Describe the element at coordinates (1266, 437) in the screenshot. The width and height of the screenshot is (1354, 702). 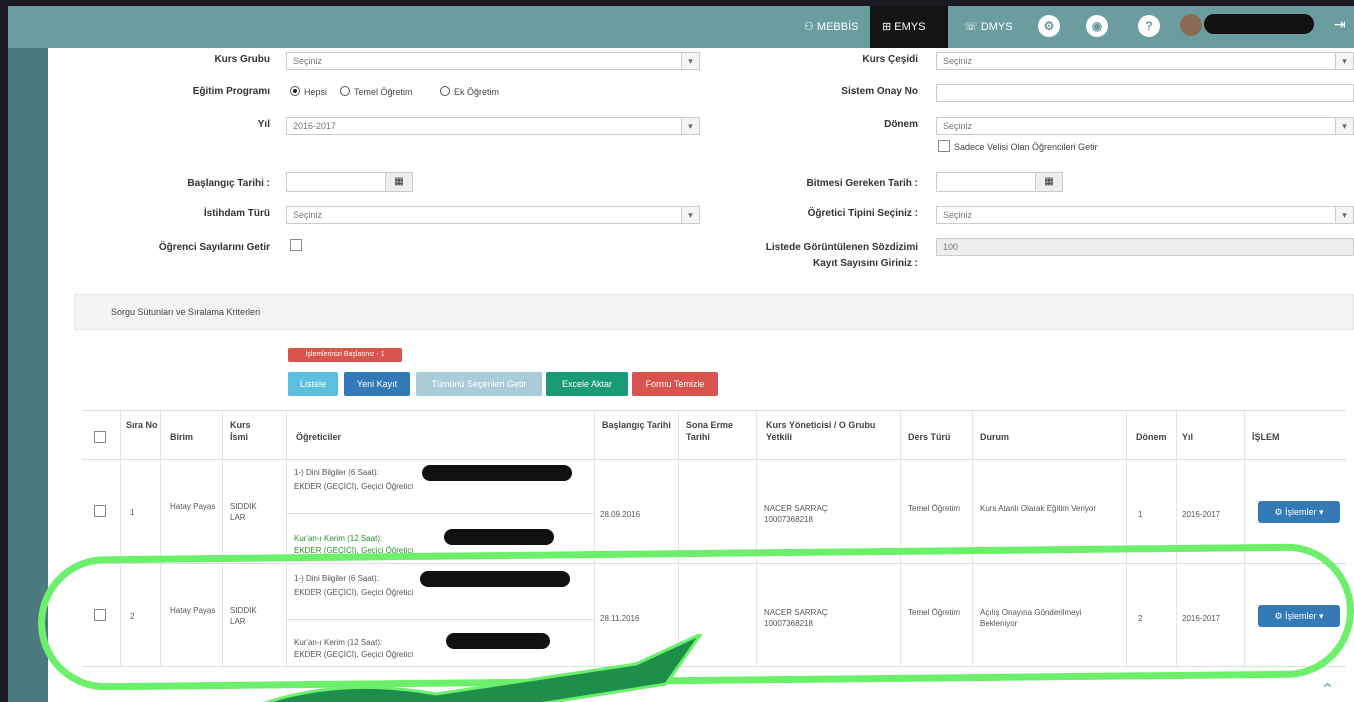
I see `header-islem: İŞLEM` at that location.